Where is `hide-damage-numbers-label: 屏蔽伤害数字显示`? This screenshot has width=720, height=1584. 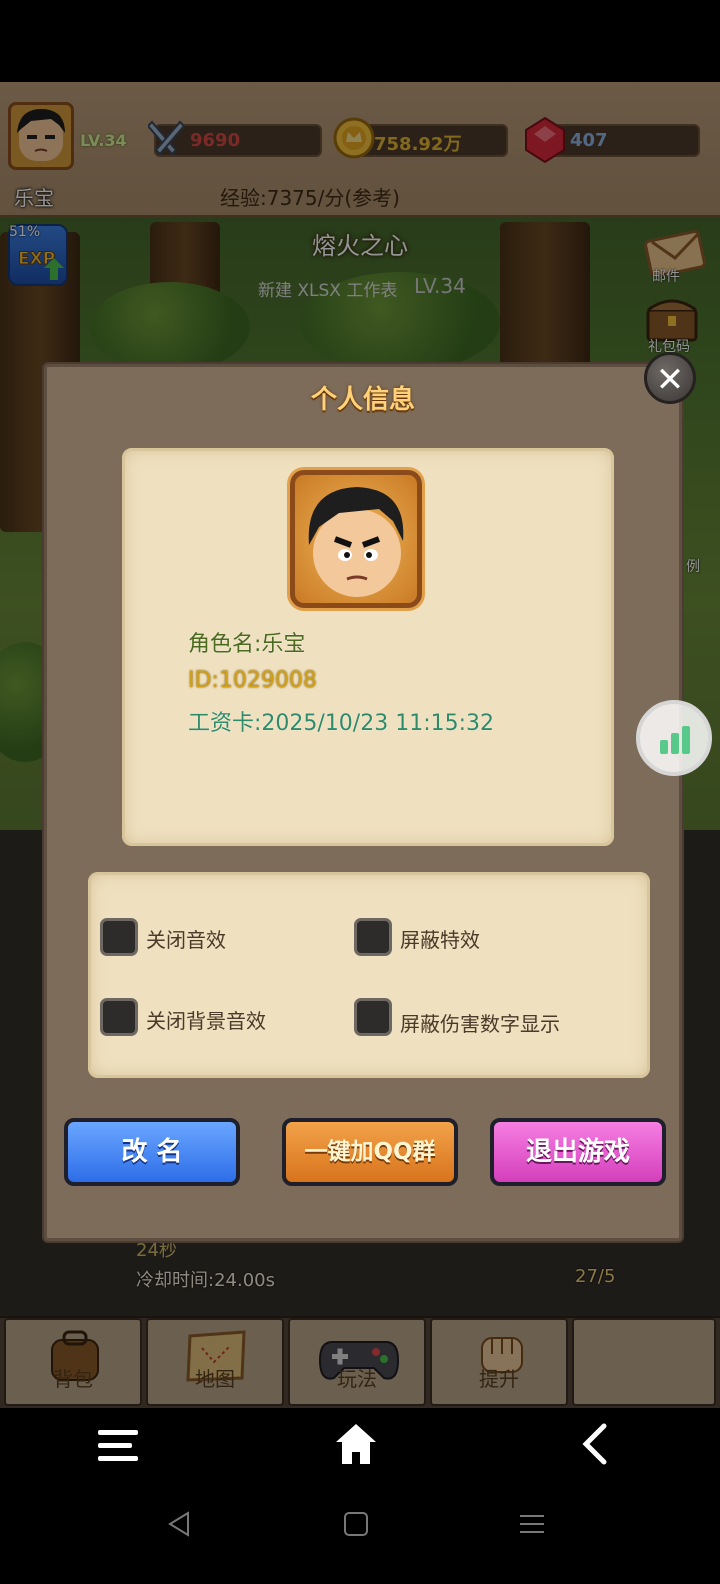 hide-damage-numbers-label: 屏蔽伤害数字显示 is located at coordinates (480, 1024).